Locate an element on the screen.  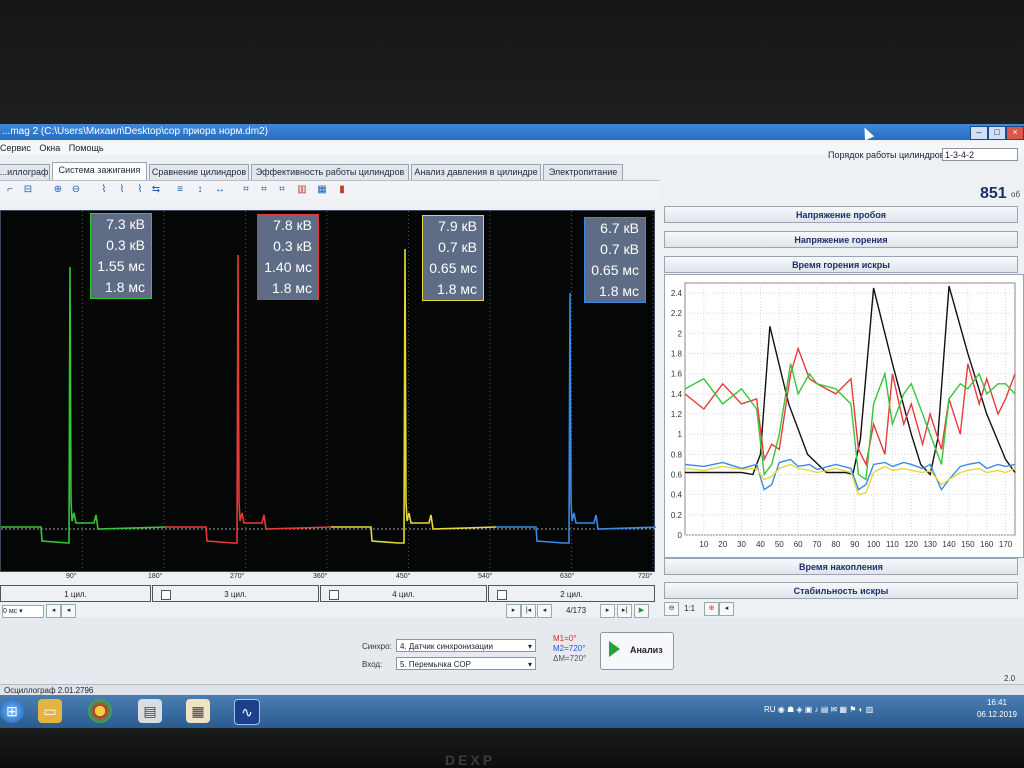
play-icon is located at coordinates (614, 649).